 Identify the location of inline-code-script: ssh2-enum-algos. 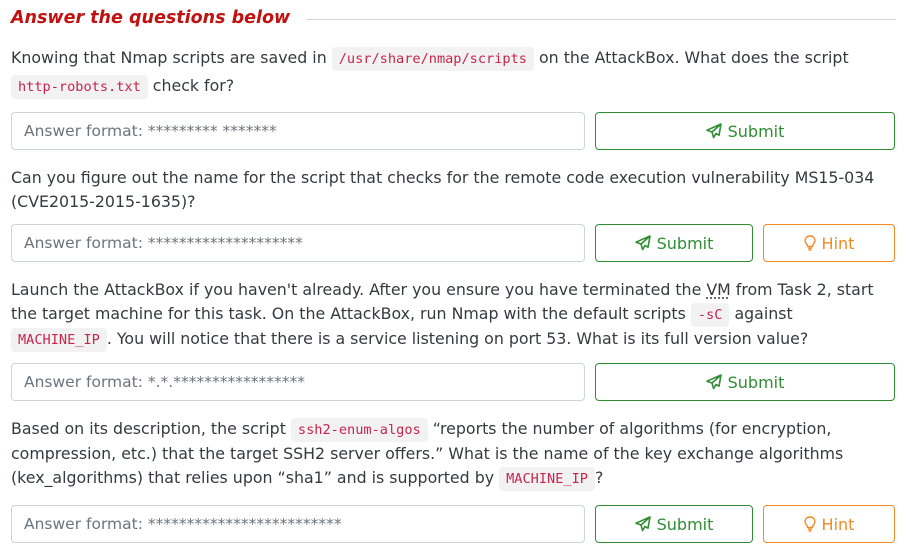
(359, 430).